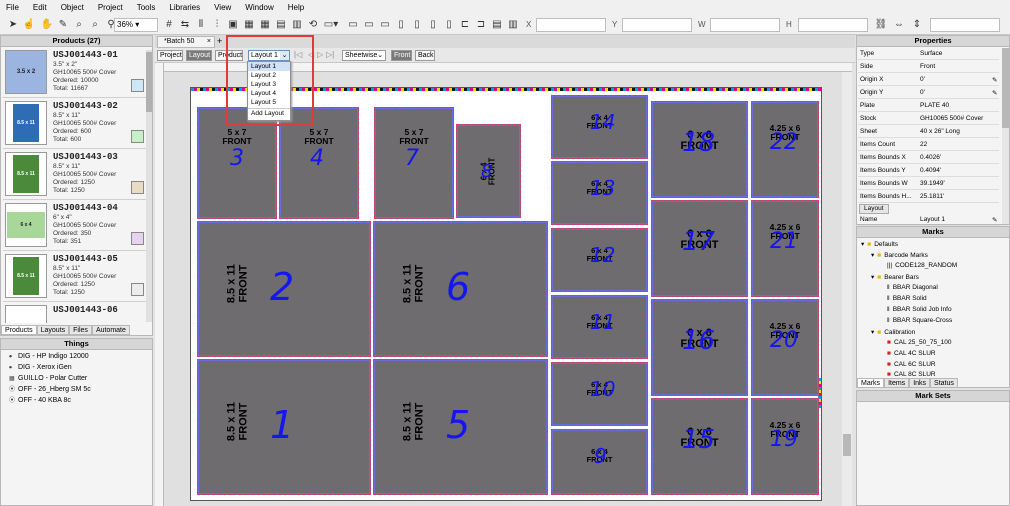 This screenshot has height=506, width=1010. Describe the element at coordinates (912, 287) in the screenshot. I see `tree-item: ‖ BBAR Diagonal` at that location.